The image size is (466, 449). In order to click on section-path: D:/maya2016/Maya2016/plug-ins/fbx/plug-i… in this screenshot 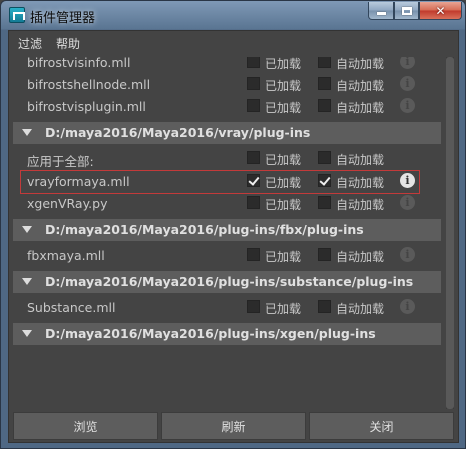, I will do `click(204, 229)`.